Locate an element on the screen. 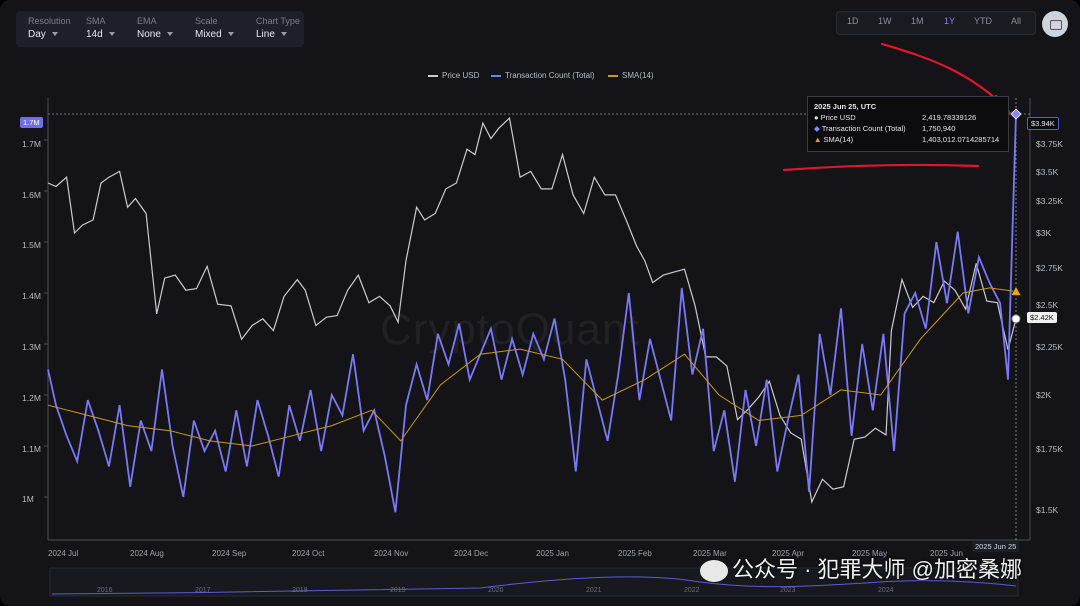  x-tick-2025-feb: 2025 Feb is located at coordinates (635, 553).